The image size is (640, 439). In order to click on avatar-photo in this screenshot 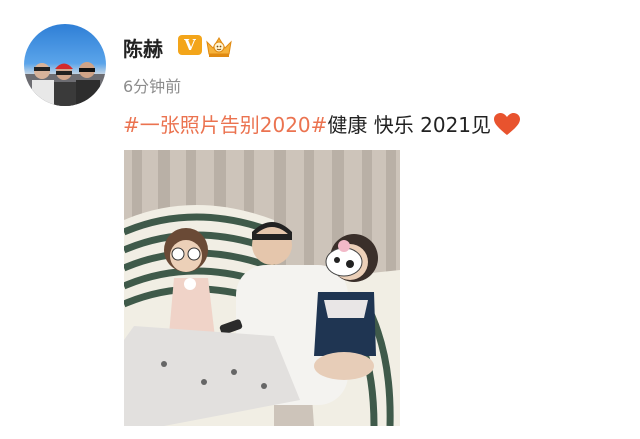, I will do `click(65, 84)`.